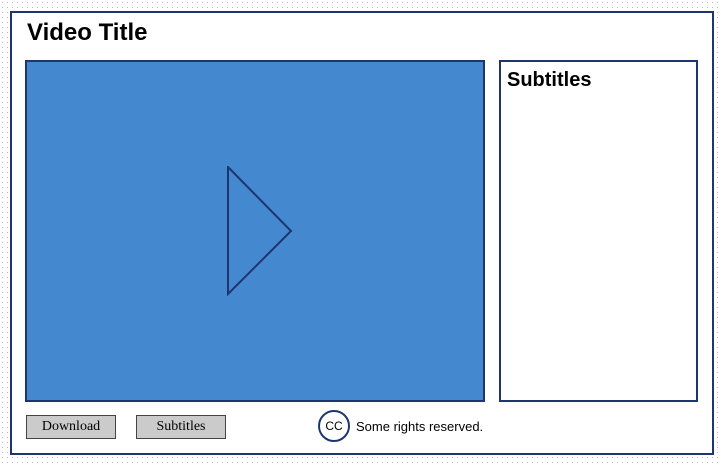 The image size is (721, 465). Describe the element at coordinates (181, 427) in the screenshot. I see `subtitles-button: Subtitles` at that location.